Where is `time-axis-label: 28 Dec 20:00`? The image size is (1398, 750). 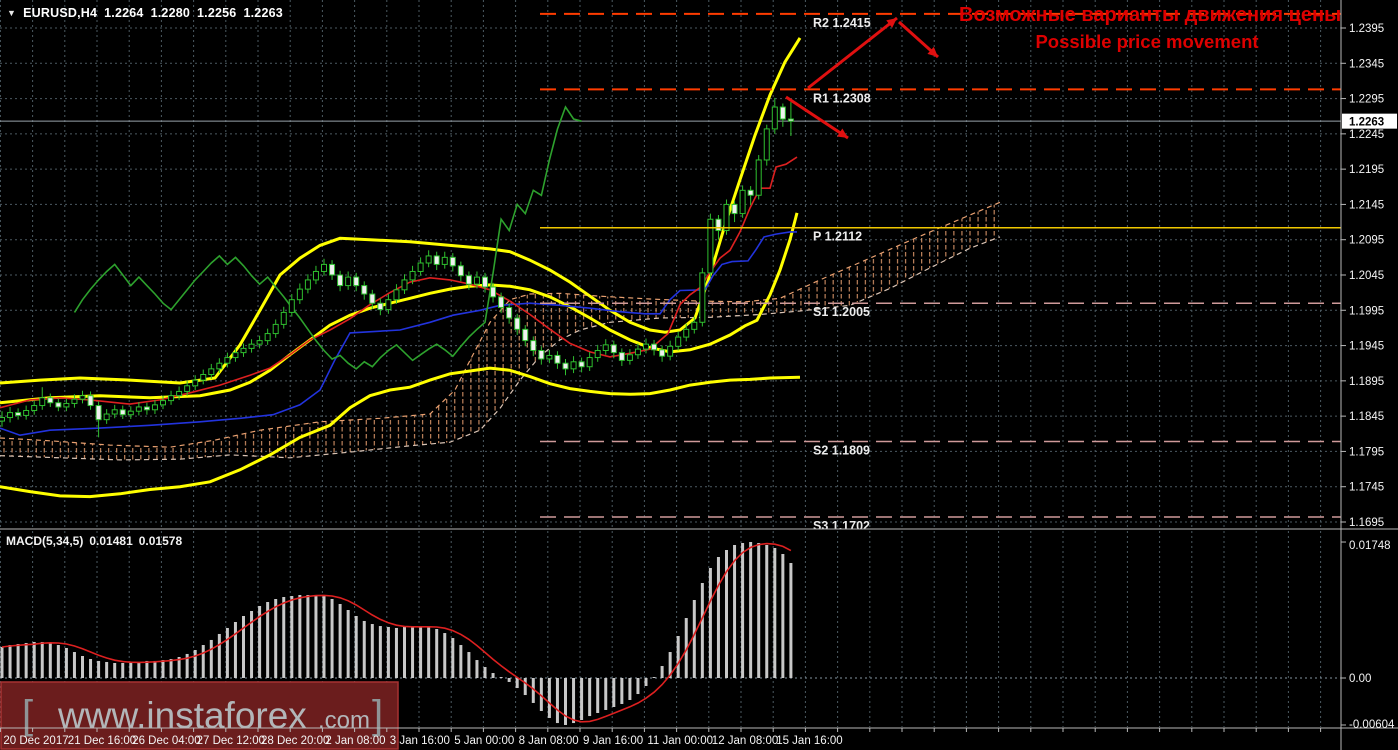 time-axis-label: 28 Dec 20:00 is located at coordinates (295, 741).